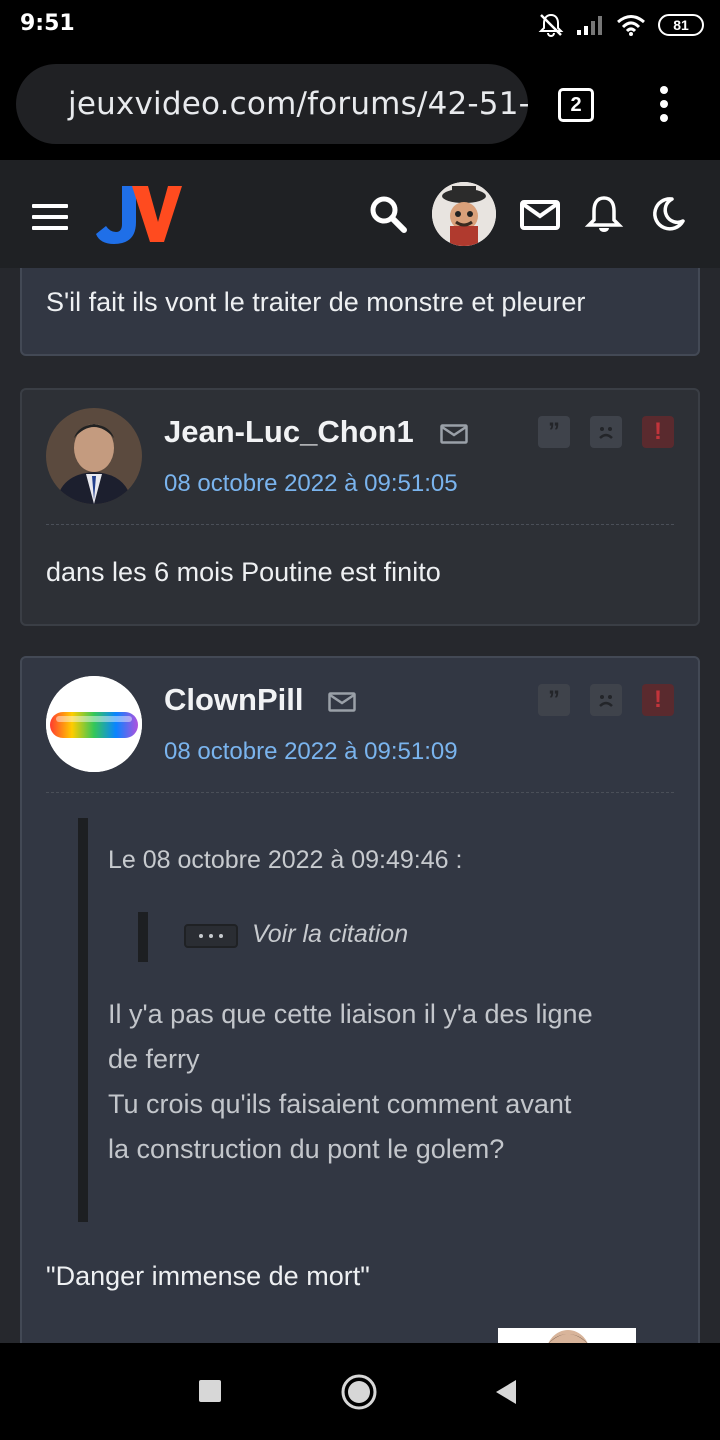 The image size is (720, 1440). What do you see at coordinates (50, 217) in the screenshot?
I see `menu-icon` at bounding box center [50, 217].